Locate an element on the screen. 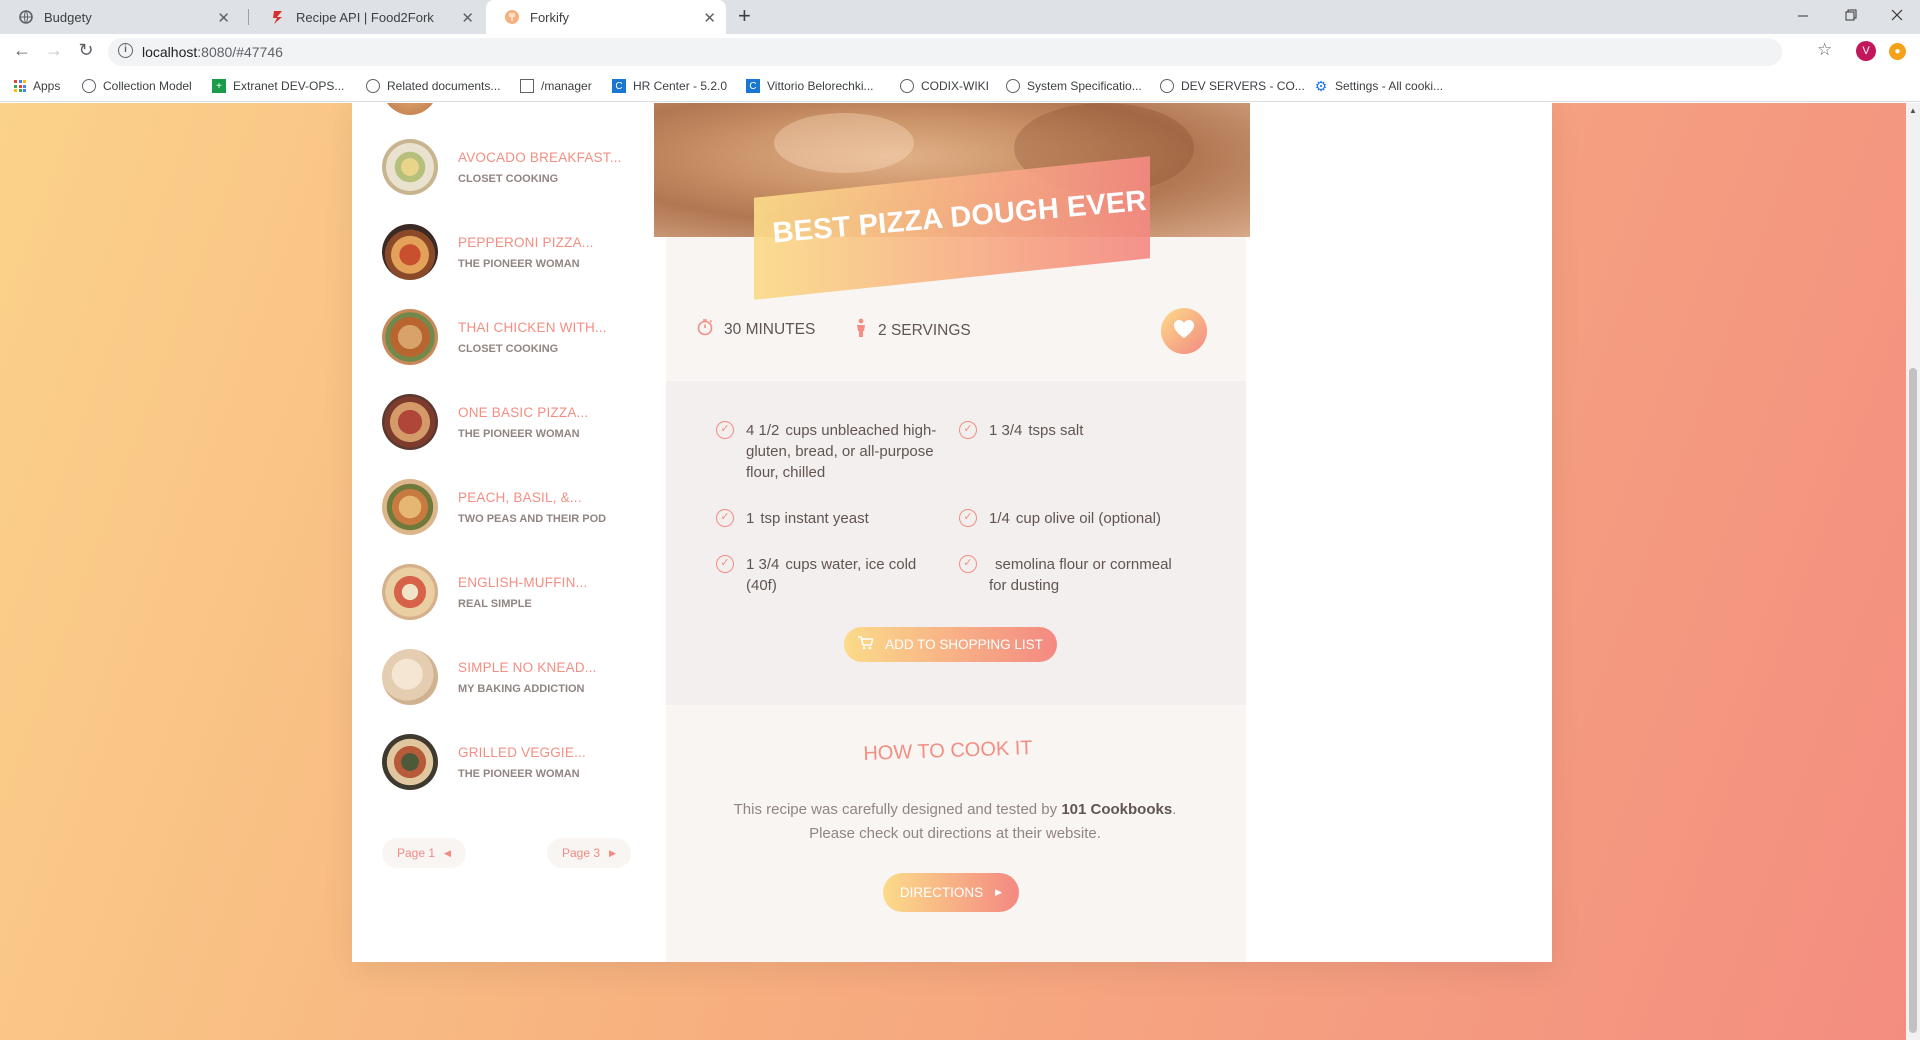 This screenshot has height=1040, width=1920. codix-c-icon: C is located at coordinates (753, 86).